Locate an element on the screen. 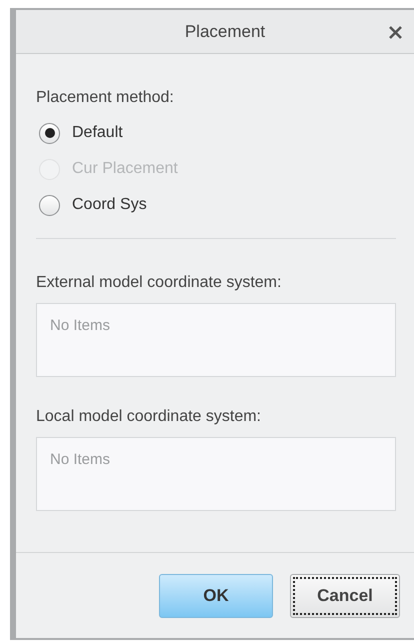 The image size is (414, 641). radio-label: Coord Sys is located at coordinates (109, 205).